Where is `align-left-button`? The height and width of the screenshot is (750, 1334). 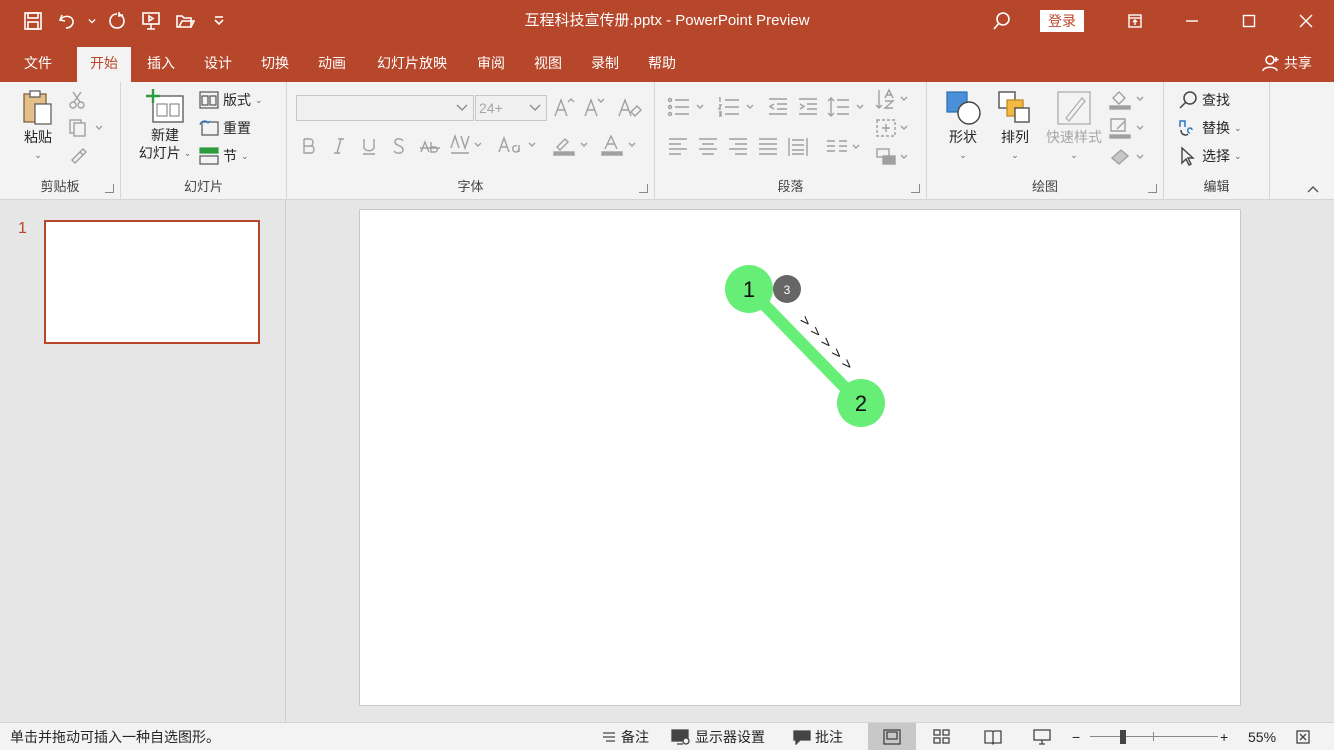 align-left-button is located at coordinates (678, 148).